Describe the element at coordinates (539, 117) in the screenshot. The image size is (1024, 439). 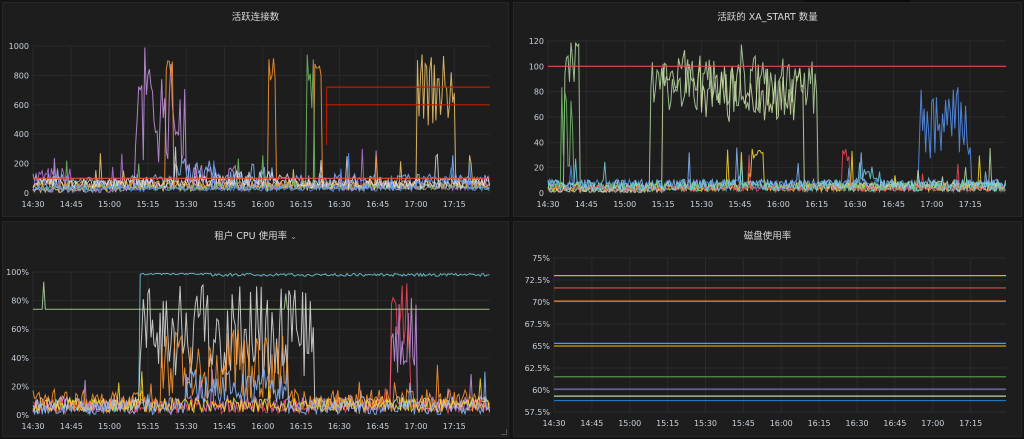
I see `y-tick-label: 60` at that location.